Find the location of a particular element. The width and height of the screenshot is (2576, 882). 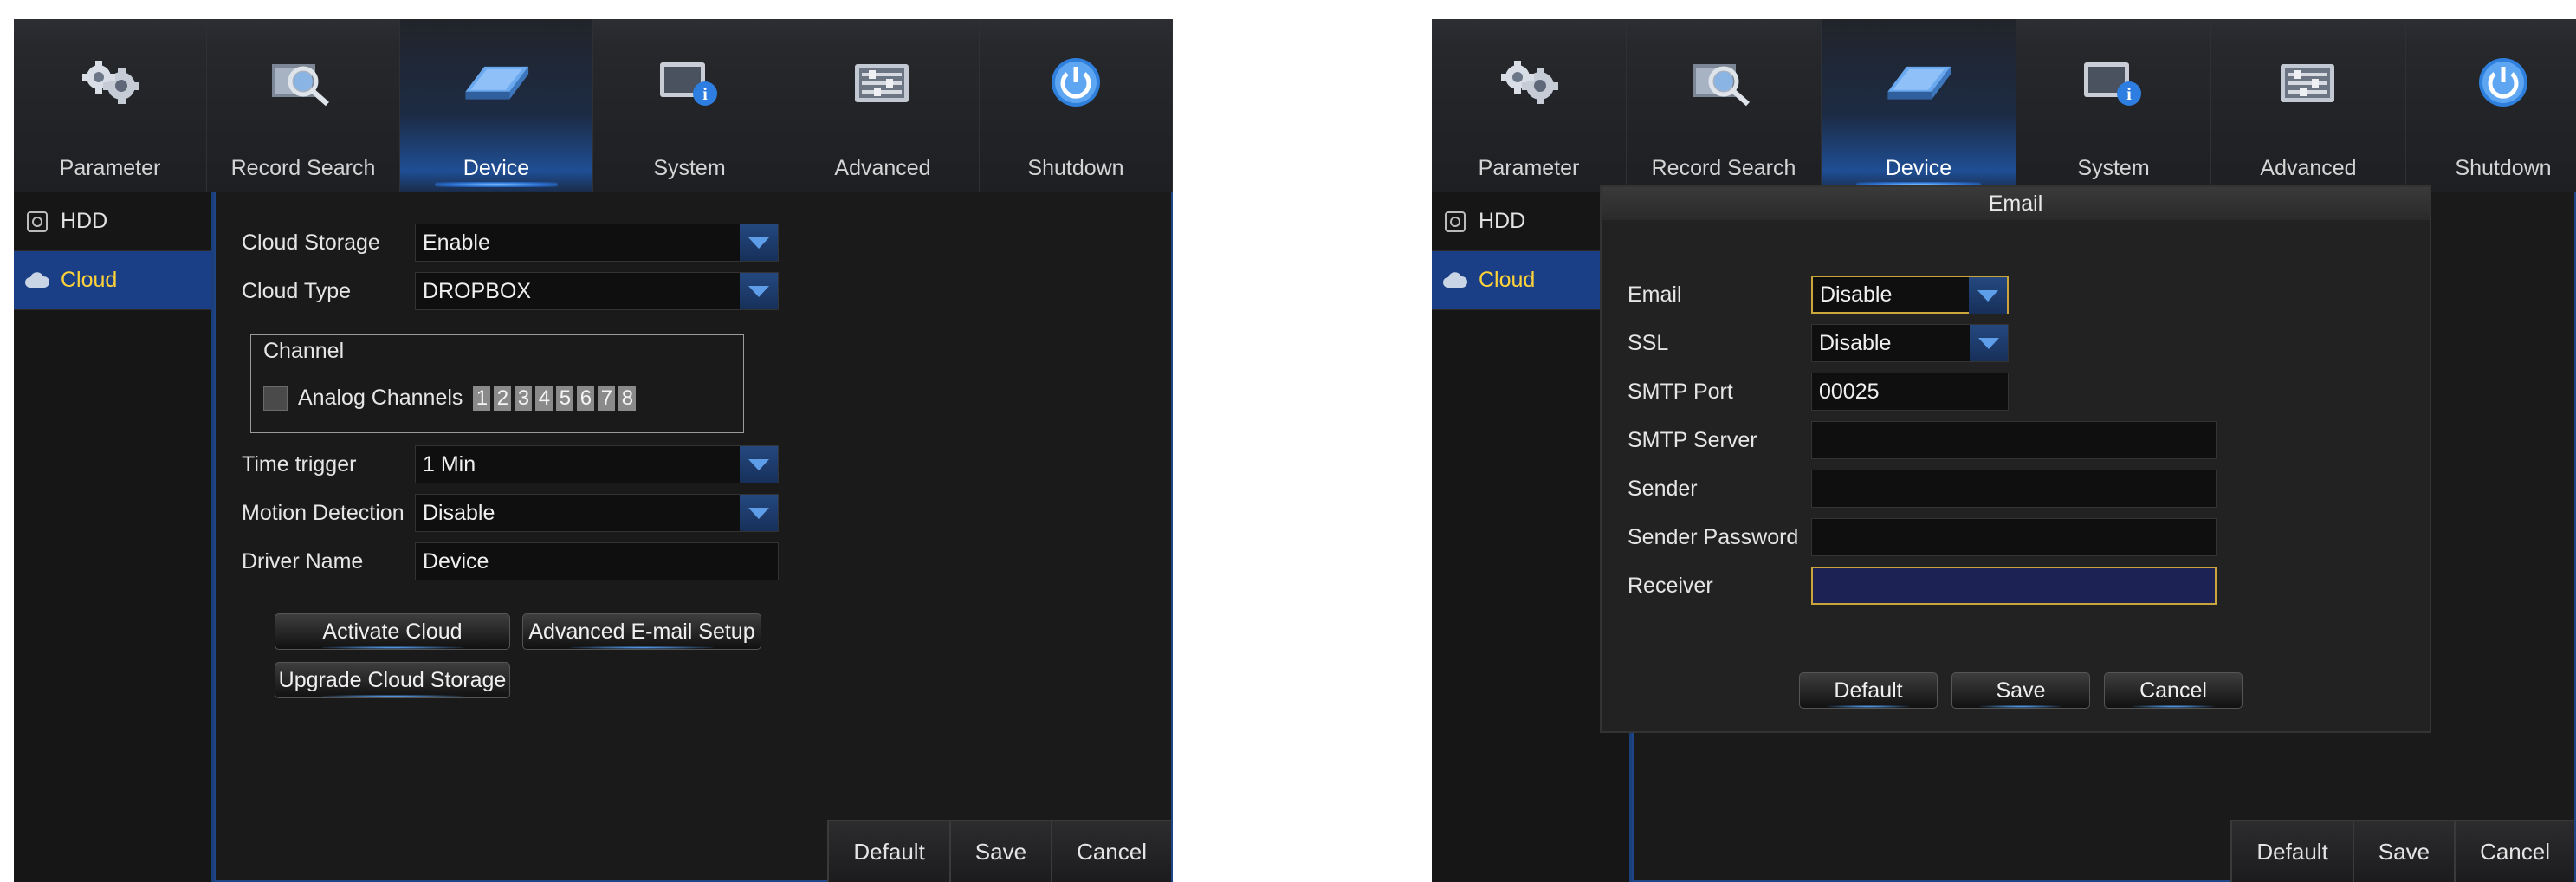

power-icon is located at coordinates (1075, 82).